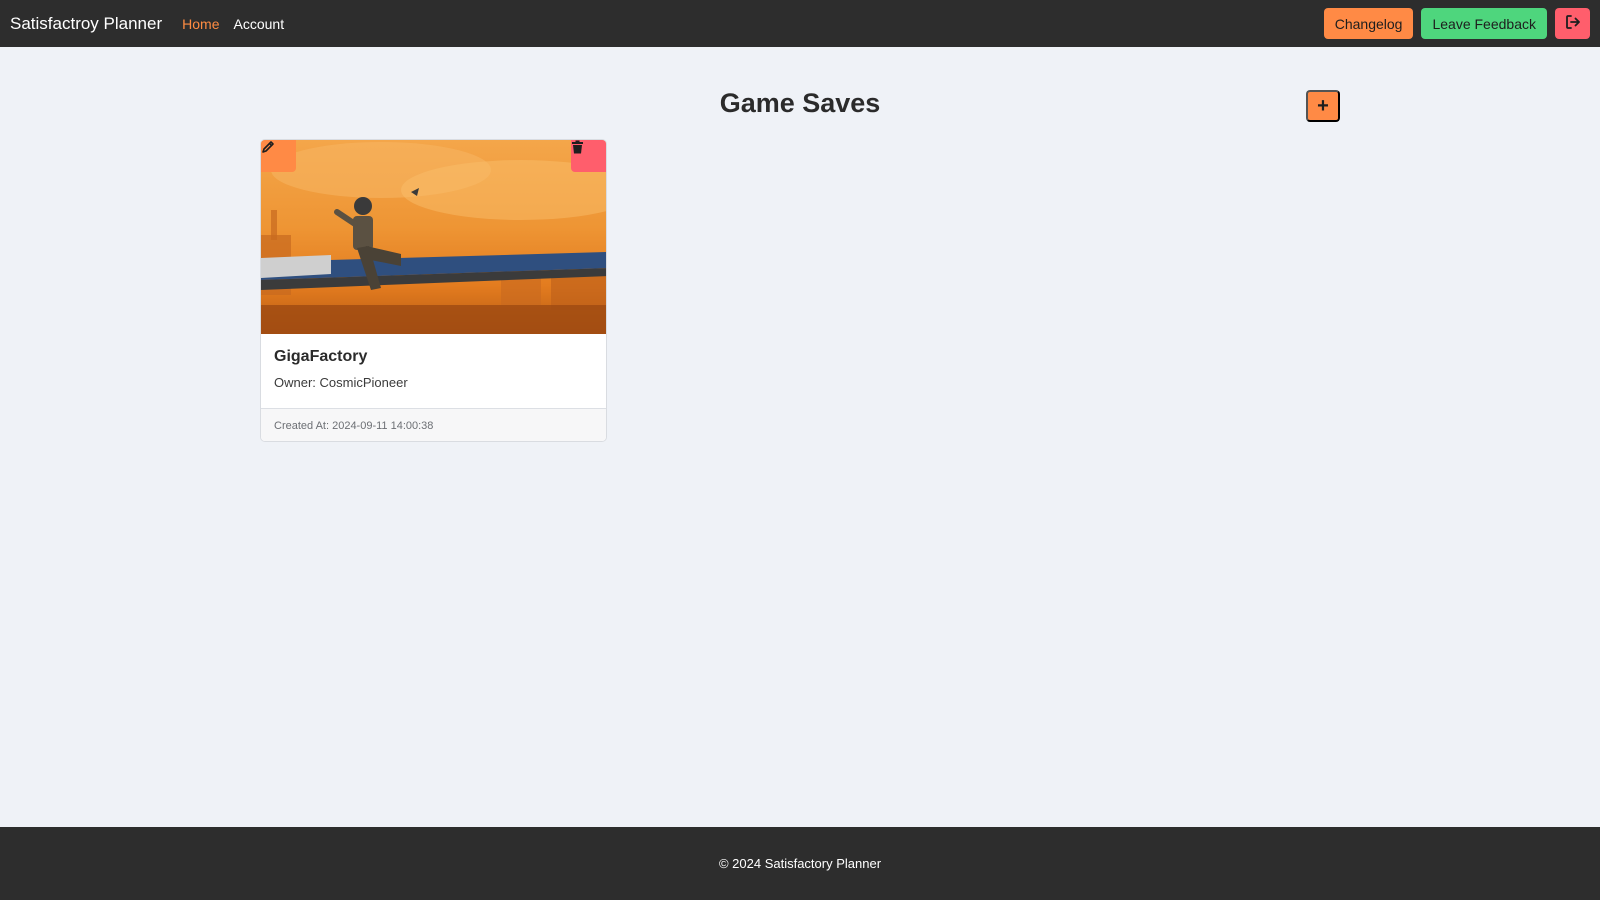  I want to click on page-title: Game Saves, so click(800, 103).